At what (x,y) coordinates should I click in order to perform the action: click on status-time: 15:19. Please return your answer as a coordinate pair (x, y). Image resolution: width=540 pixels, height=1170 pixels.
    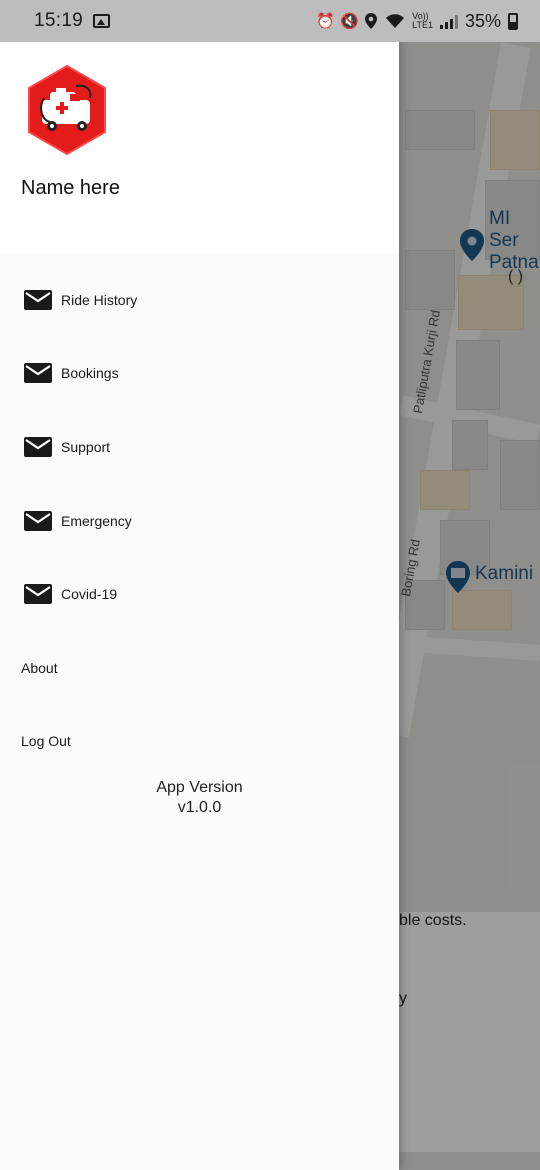
    Looking at the image, I should click on (59, 20).